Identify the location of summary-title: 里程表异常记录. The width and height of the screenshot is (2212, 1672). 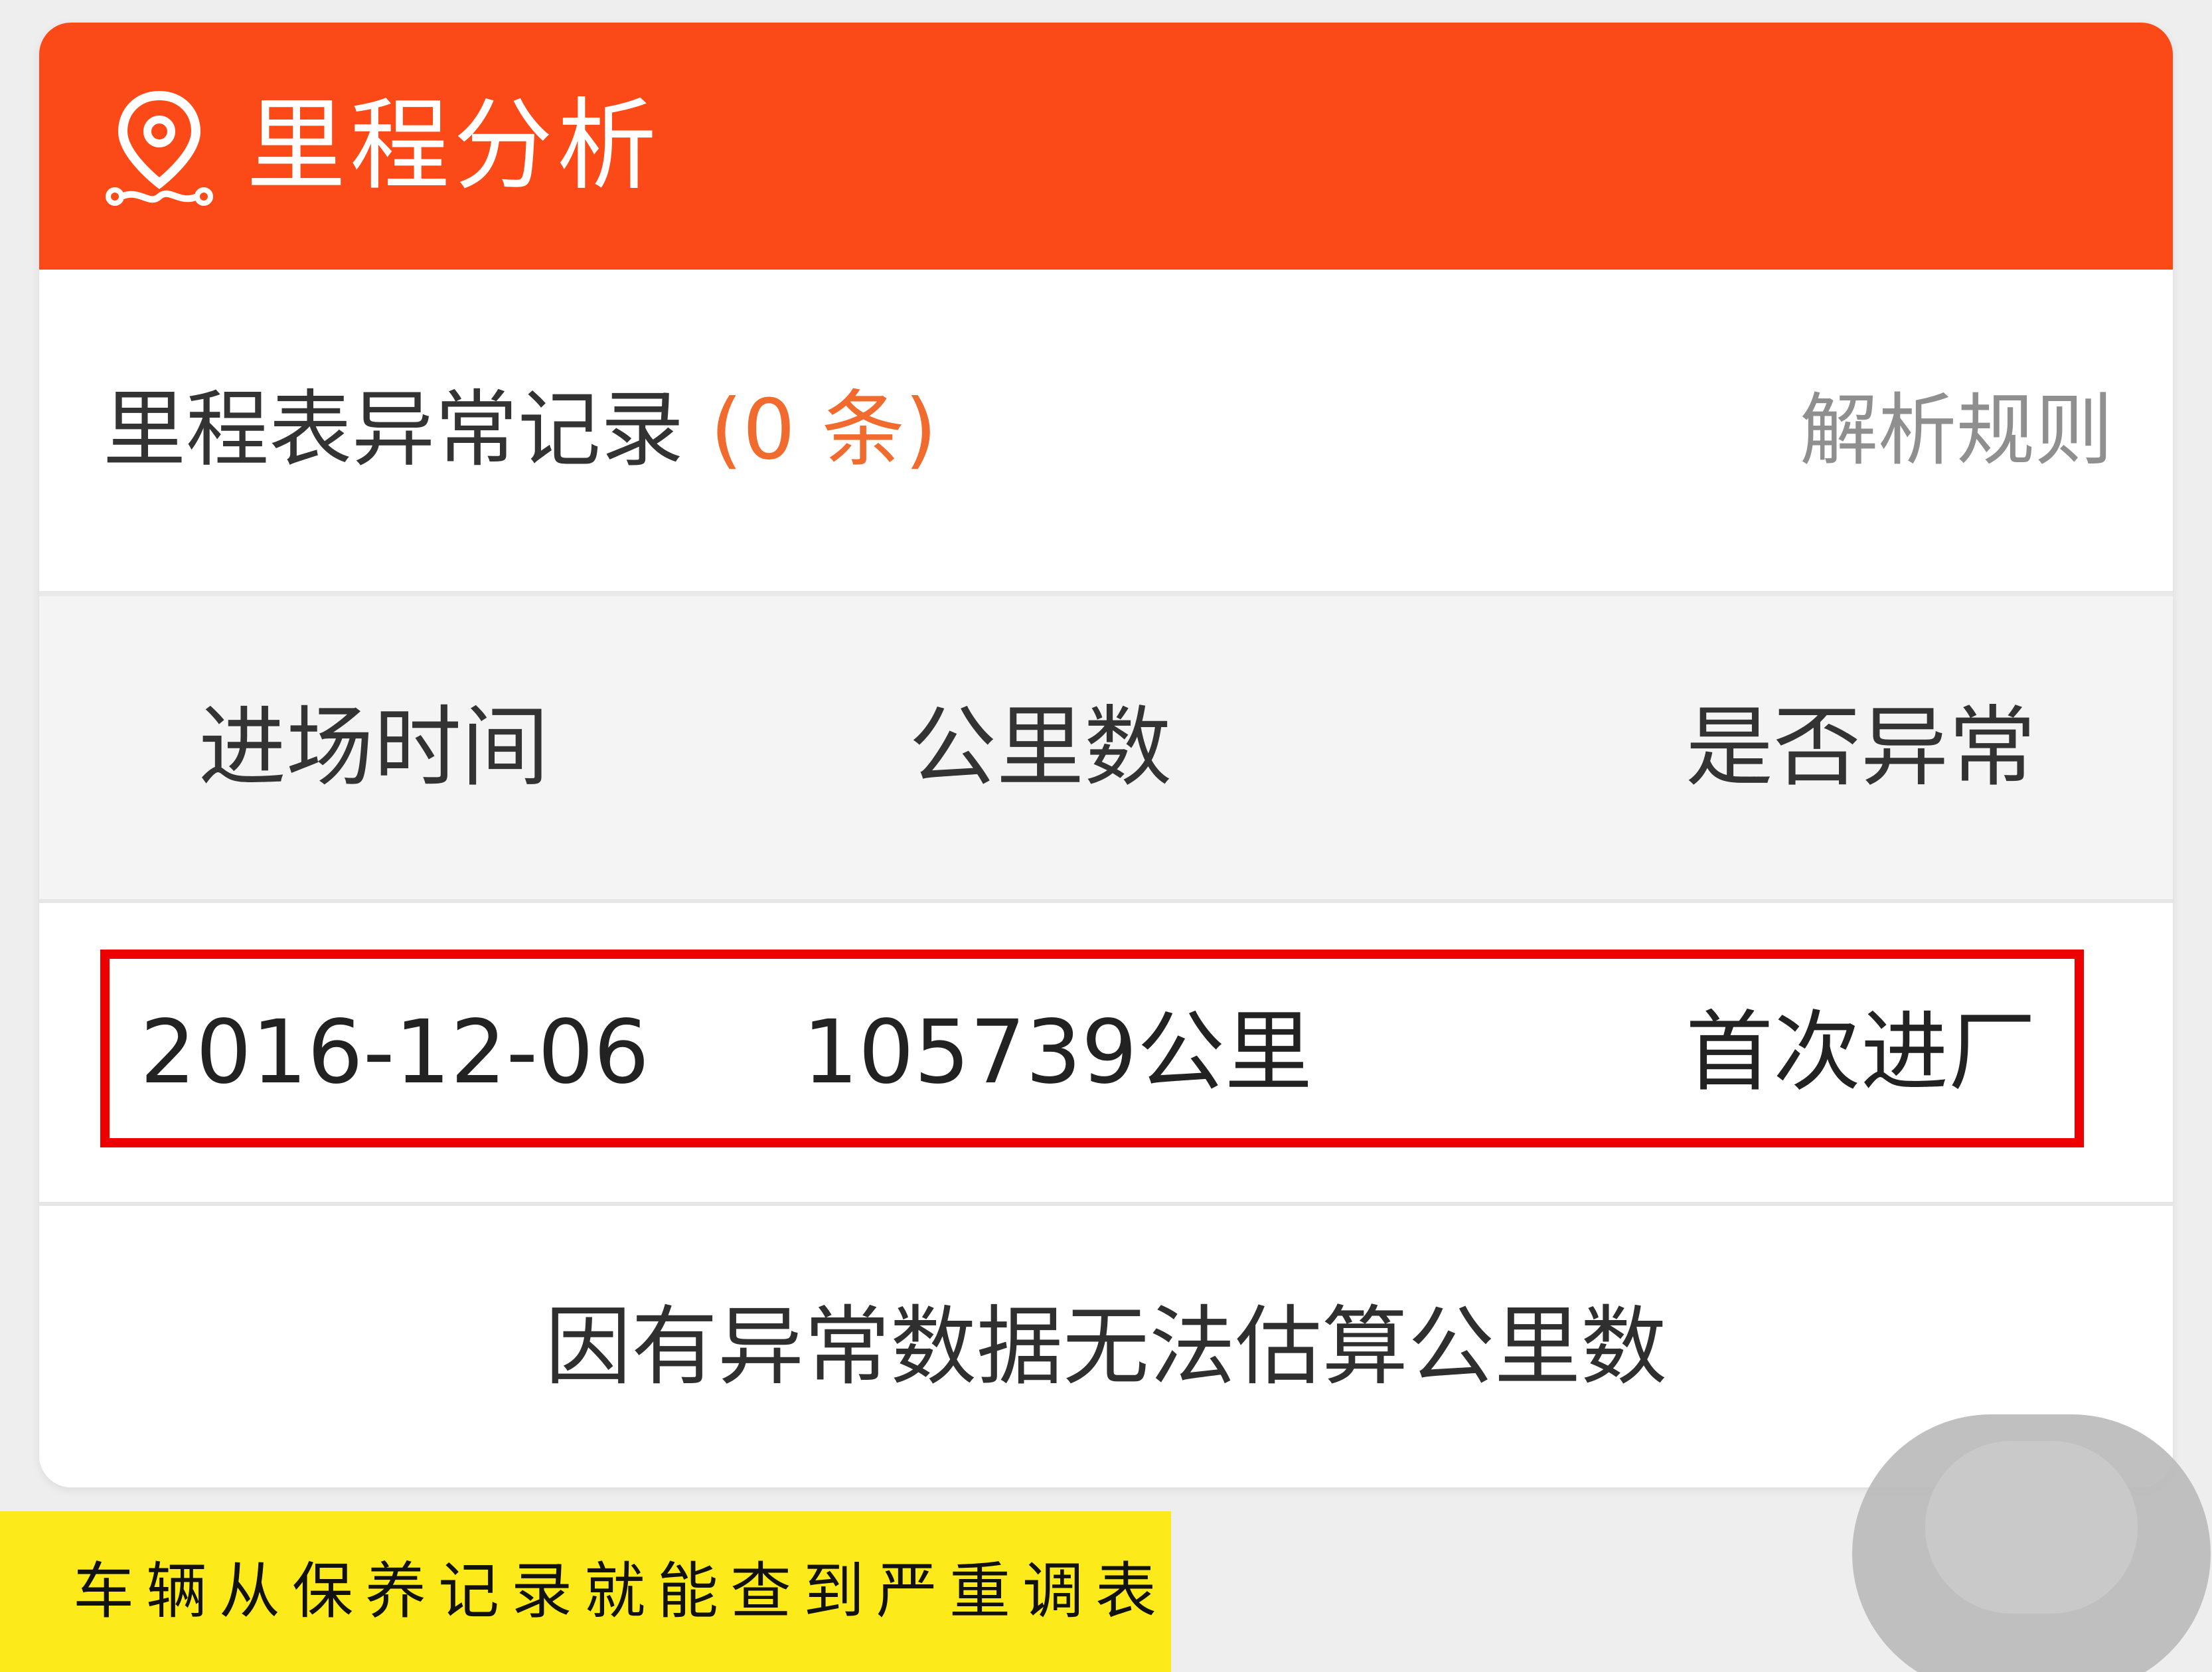
(393, 430).